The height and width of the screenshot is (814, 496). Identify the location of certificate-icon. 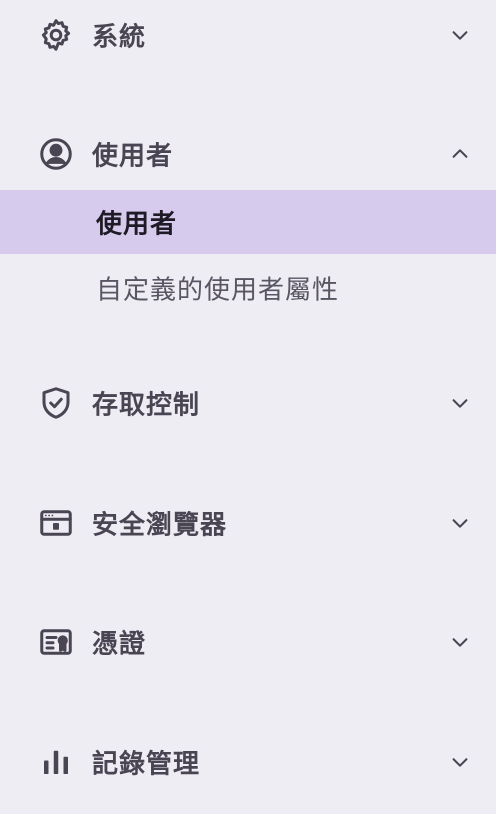
(56, 642).